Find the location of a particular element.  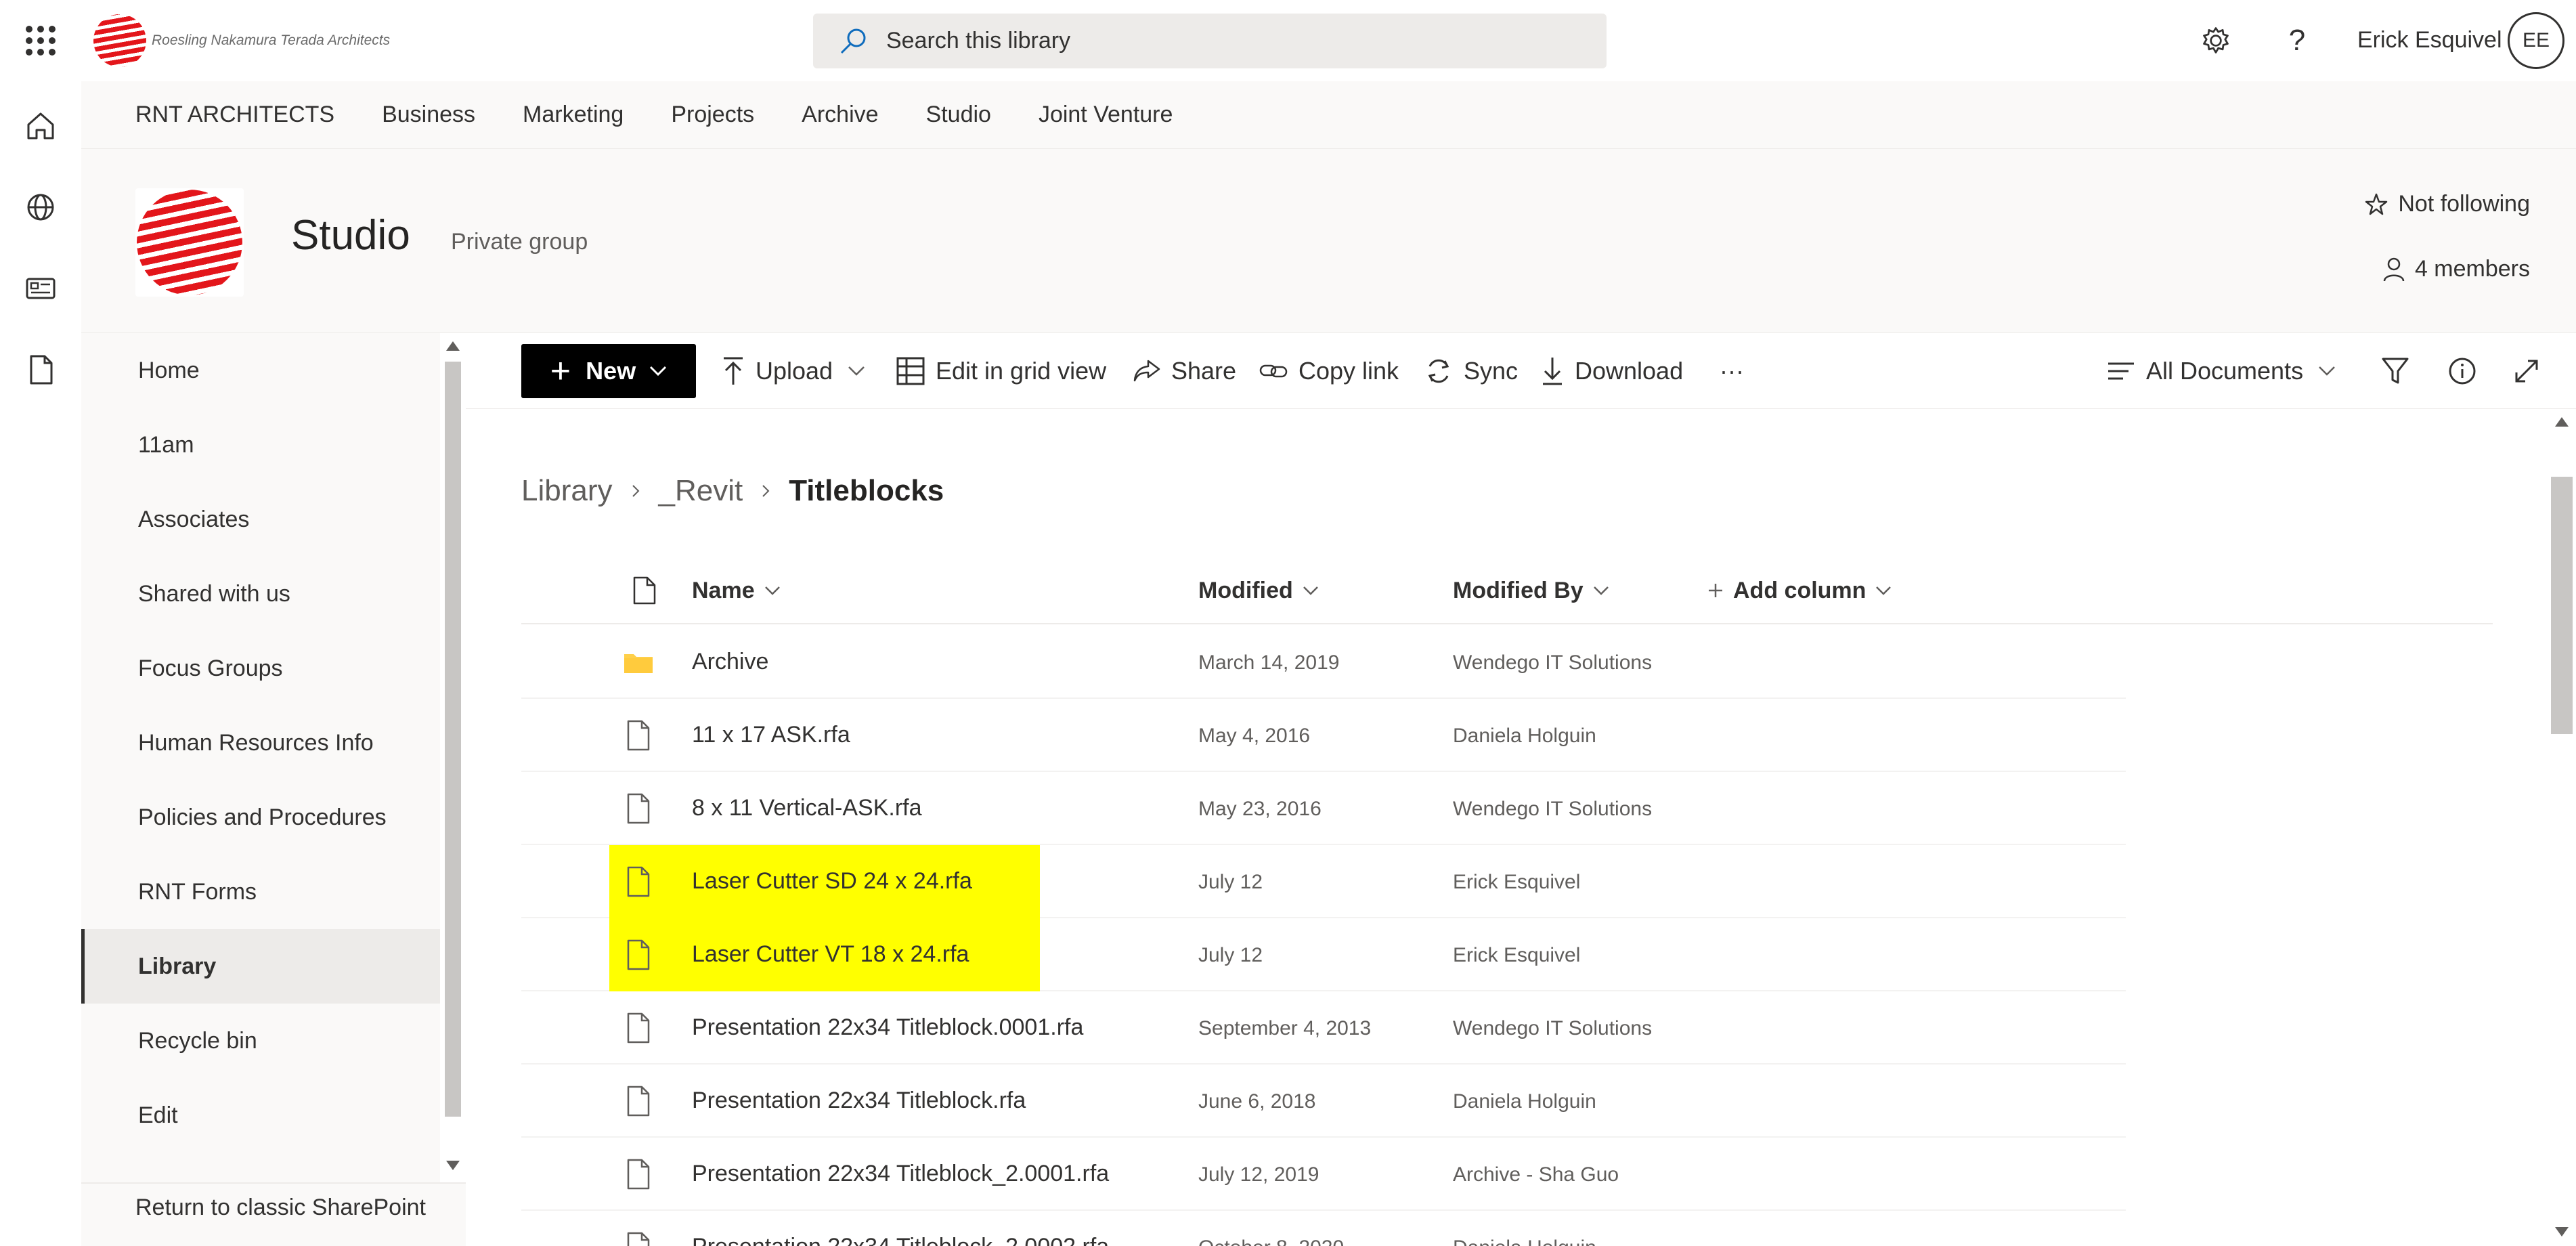

main-scrollbar is located at coordinates (2561, 827).